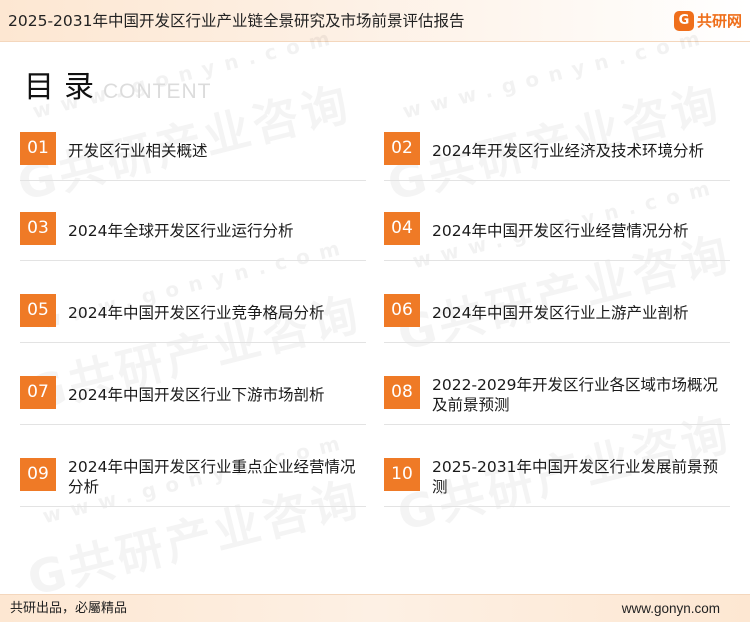  What do you see at coordinates (402, 148) in the screenshot?
I see `item-number: 02` at bounding box center [402, 148].